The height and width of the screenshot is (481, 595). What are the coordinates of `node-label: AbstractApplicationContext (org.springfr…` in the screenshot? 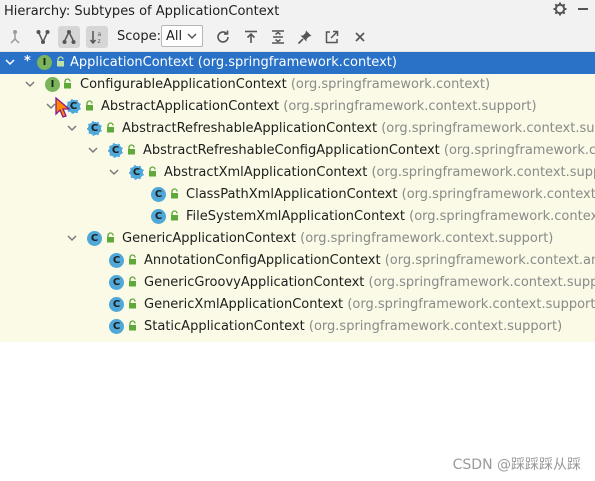 It's located at (319, 106).